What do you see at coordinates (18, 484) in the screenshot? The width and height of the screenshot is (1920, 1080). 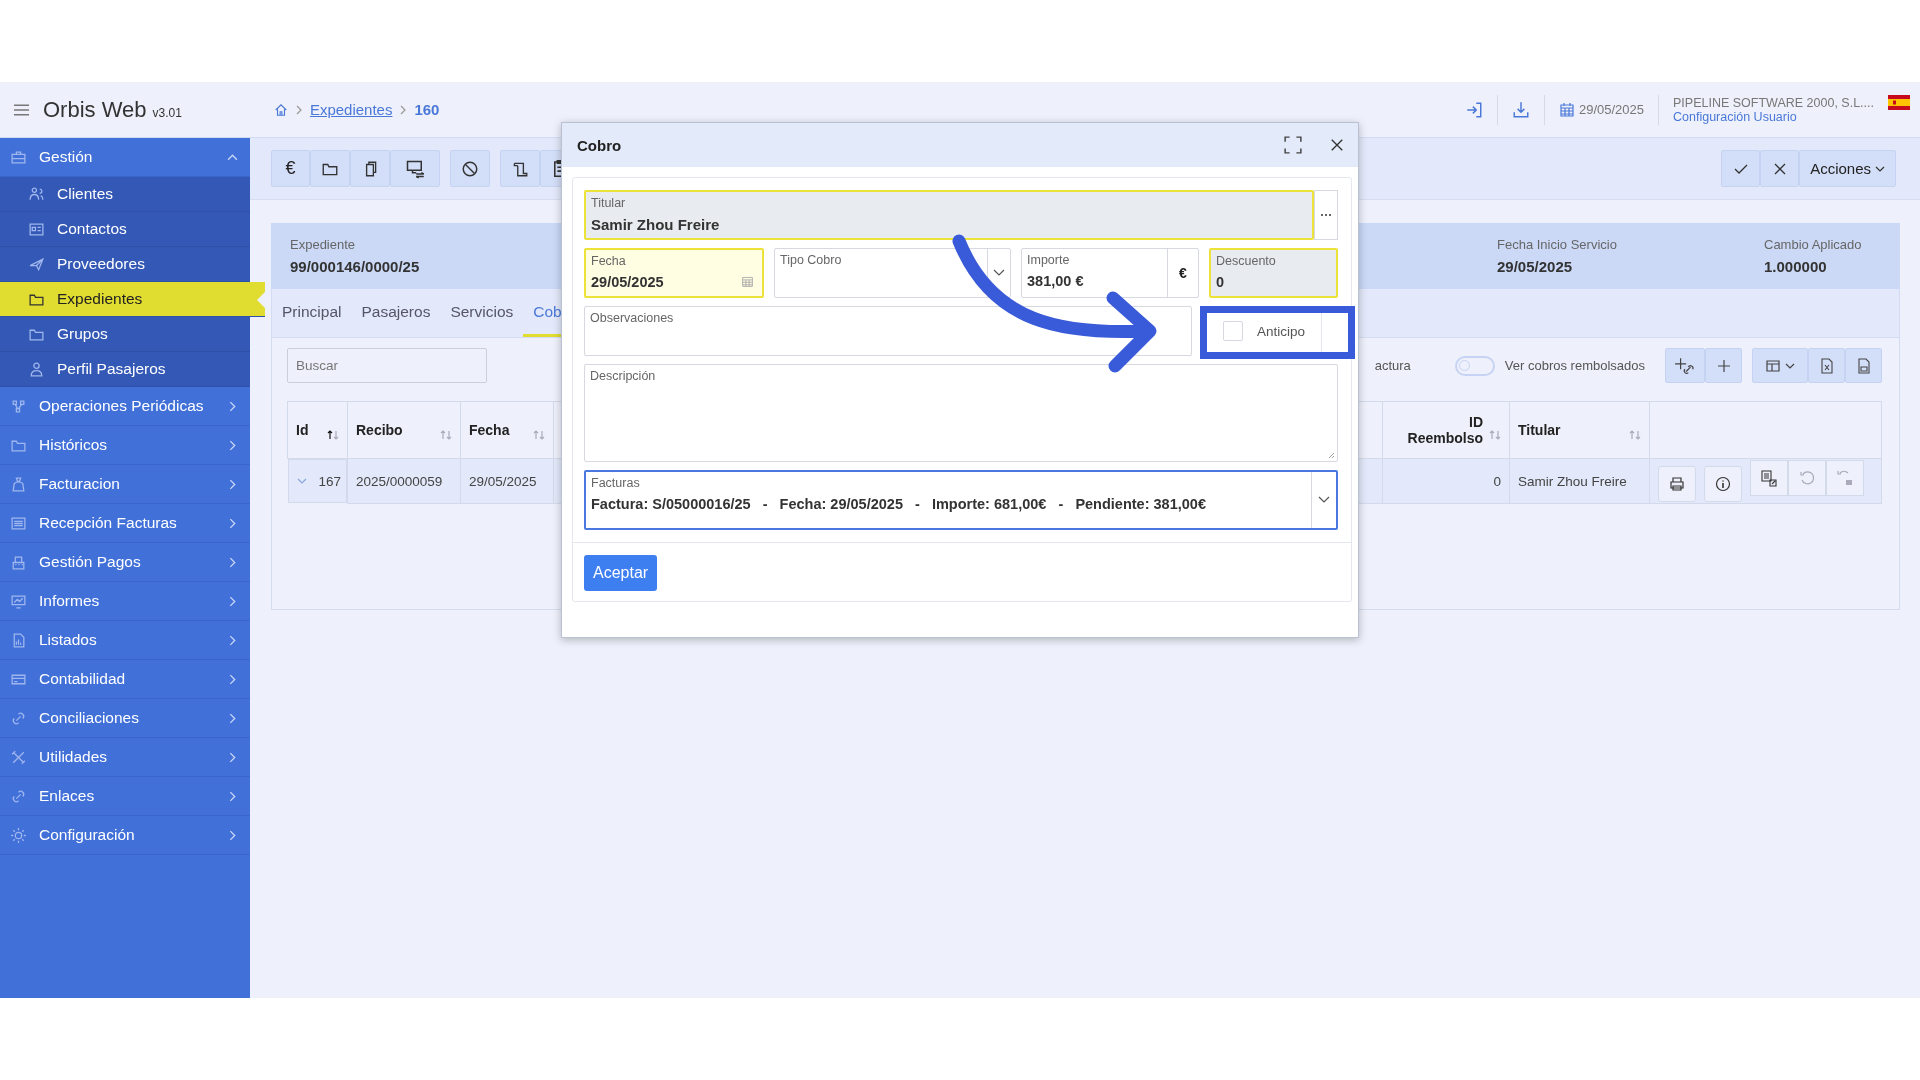 I see `bag-icon` at bounding box center [18, 484].